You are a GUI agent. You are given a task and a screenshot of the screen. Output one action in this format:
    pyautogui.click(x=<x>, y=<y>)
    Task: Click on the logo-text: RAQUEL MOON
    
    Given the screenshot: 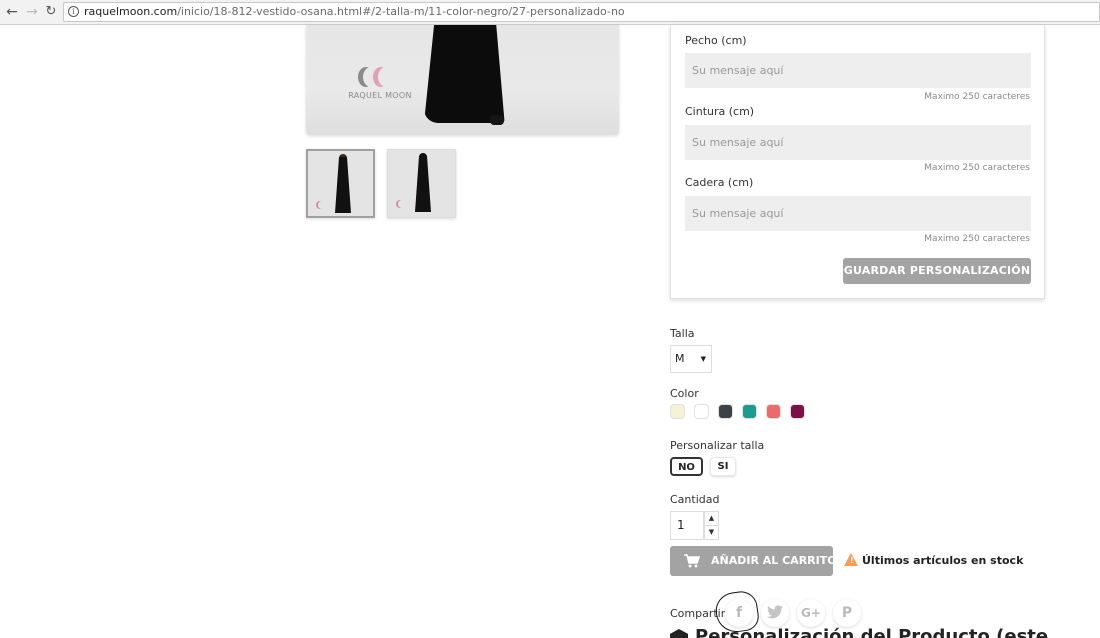 What is the action you would take?
    pyautogui.click(x=380, y=95)
    